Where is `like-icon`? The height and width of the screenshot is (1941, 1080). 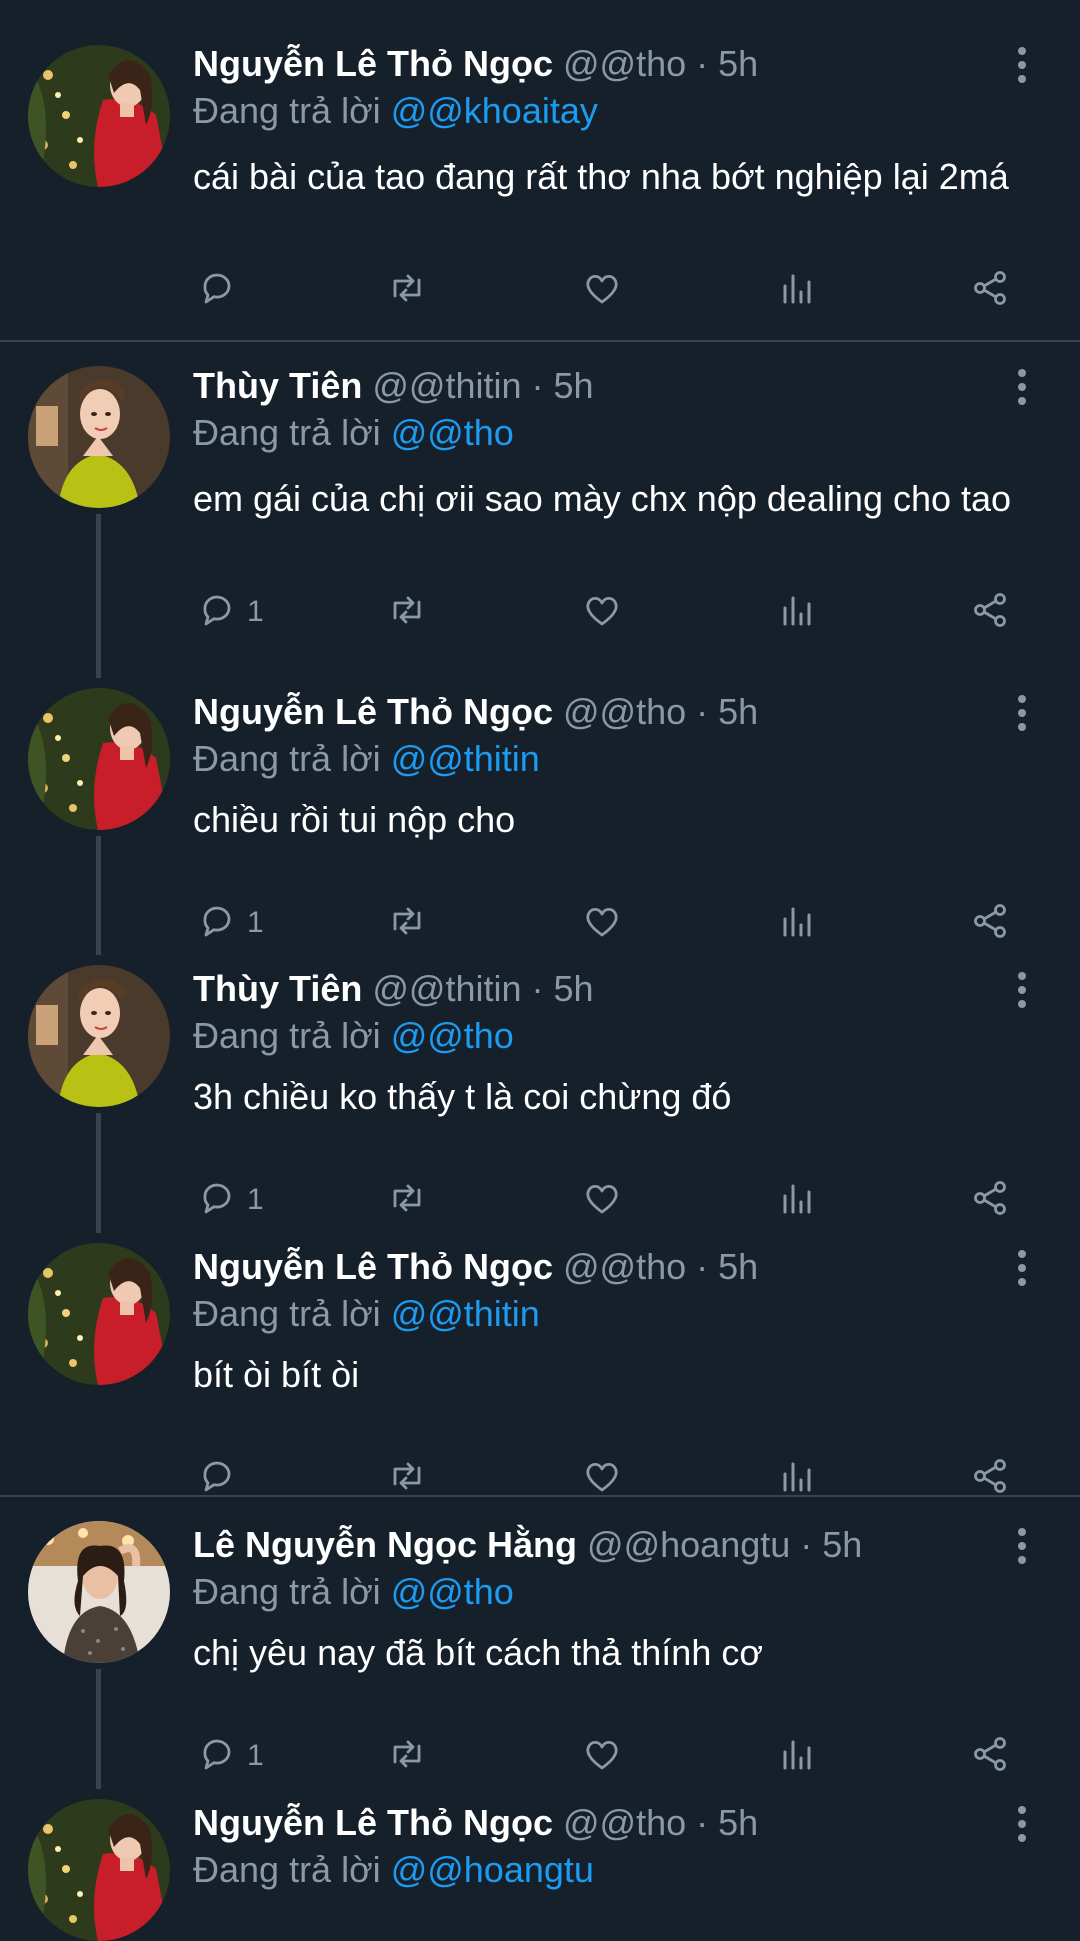 like-icon is located at coordinates (602, 1756).